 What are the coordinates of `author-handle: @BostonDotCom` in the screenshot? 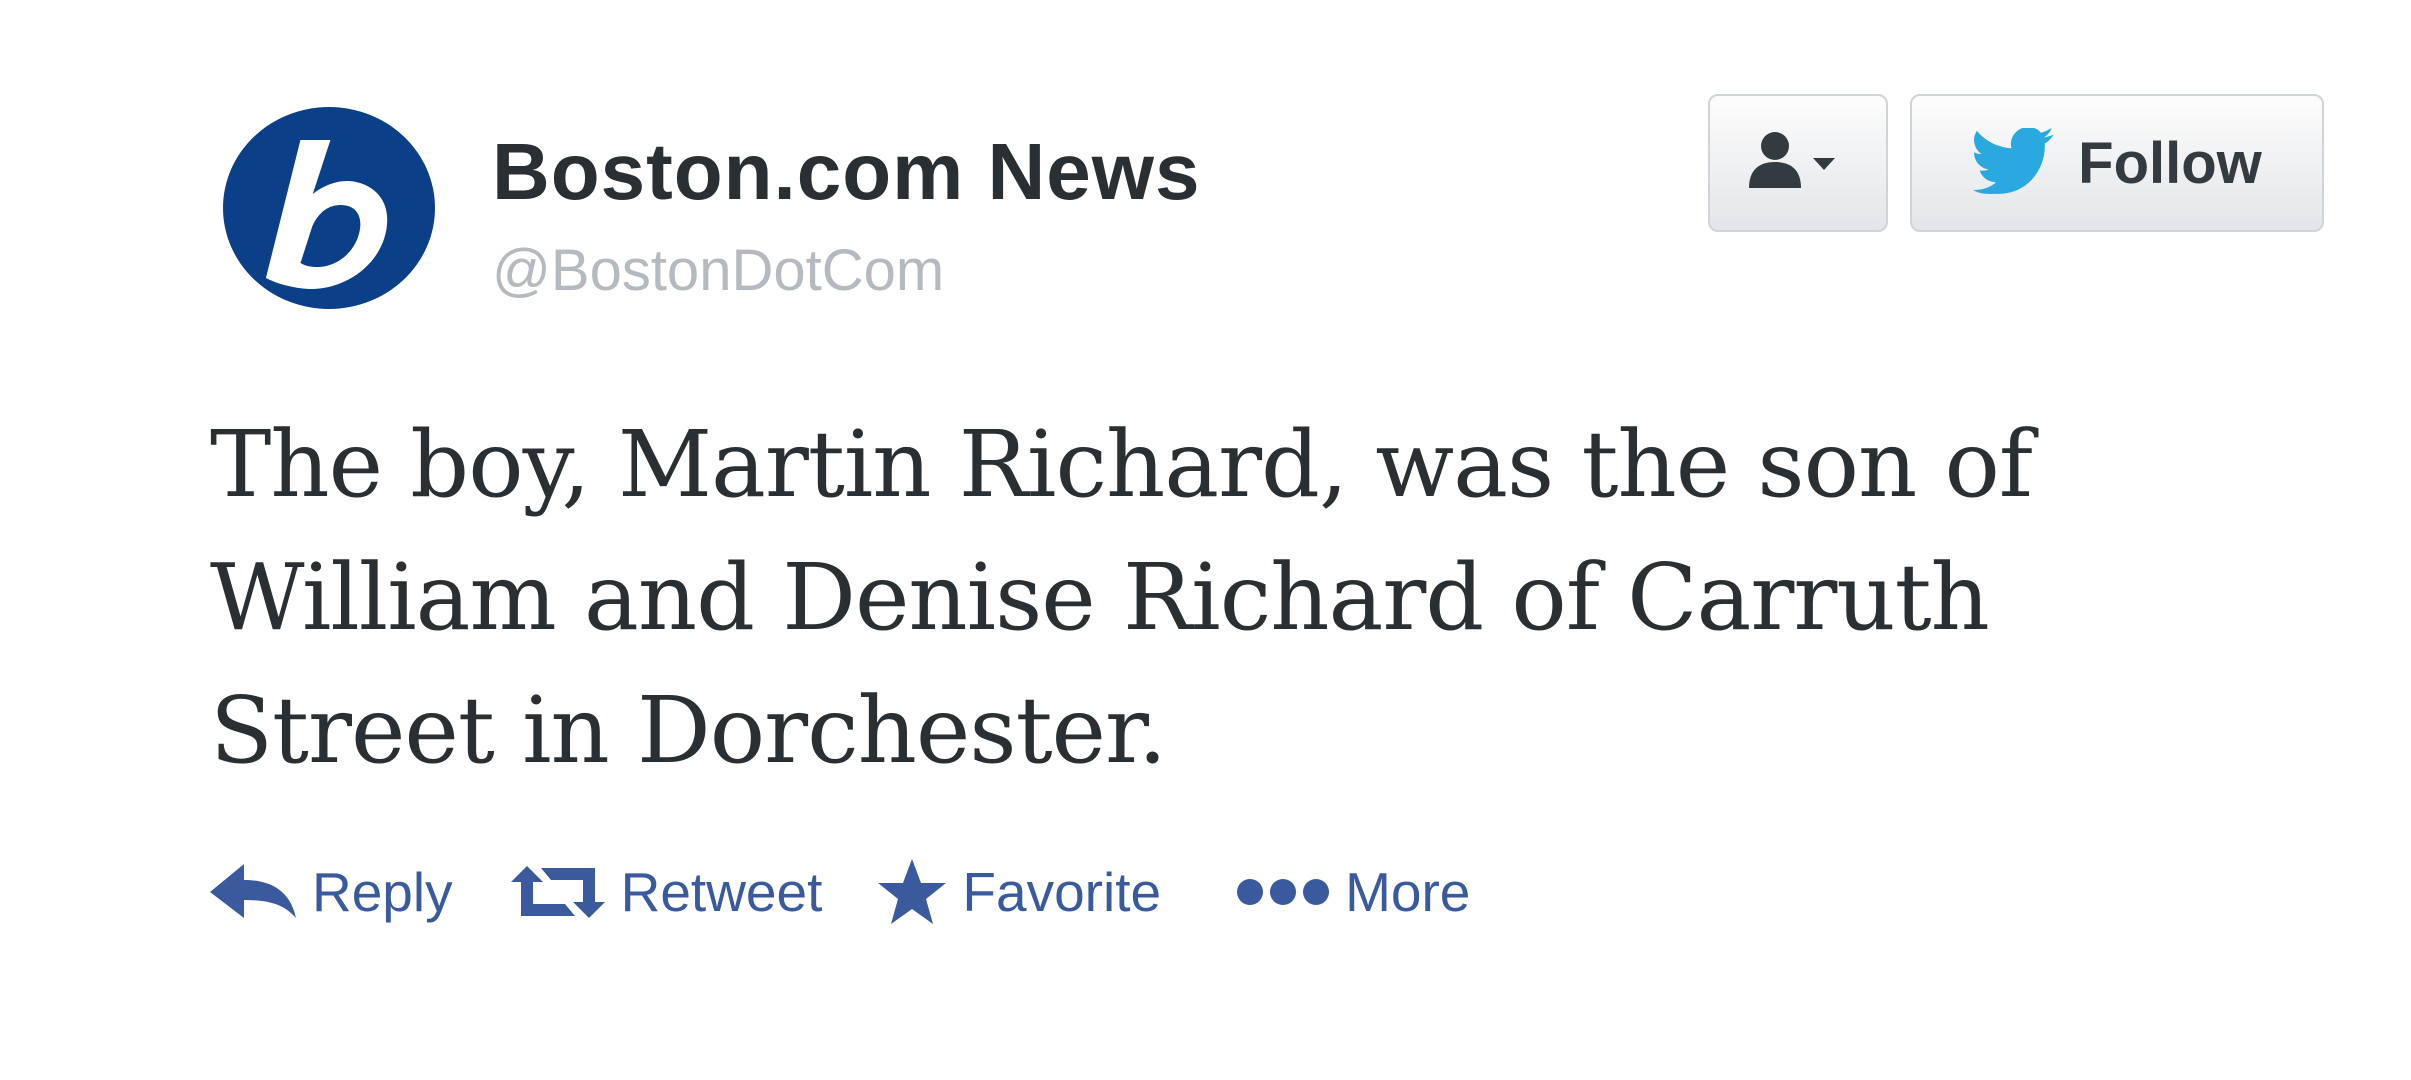 It's located at (718, 271).